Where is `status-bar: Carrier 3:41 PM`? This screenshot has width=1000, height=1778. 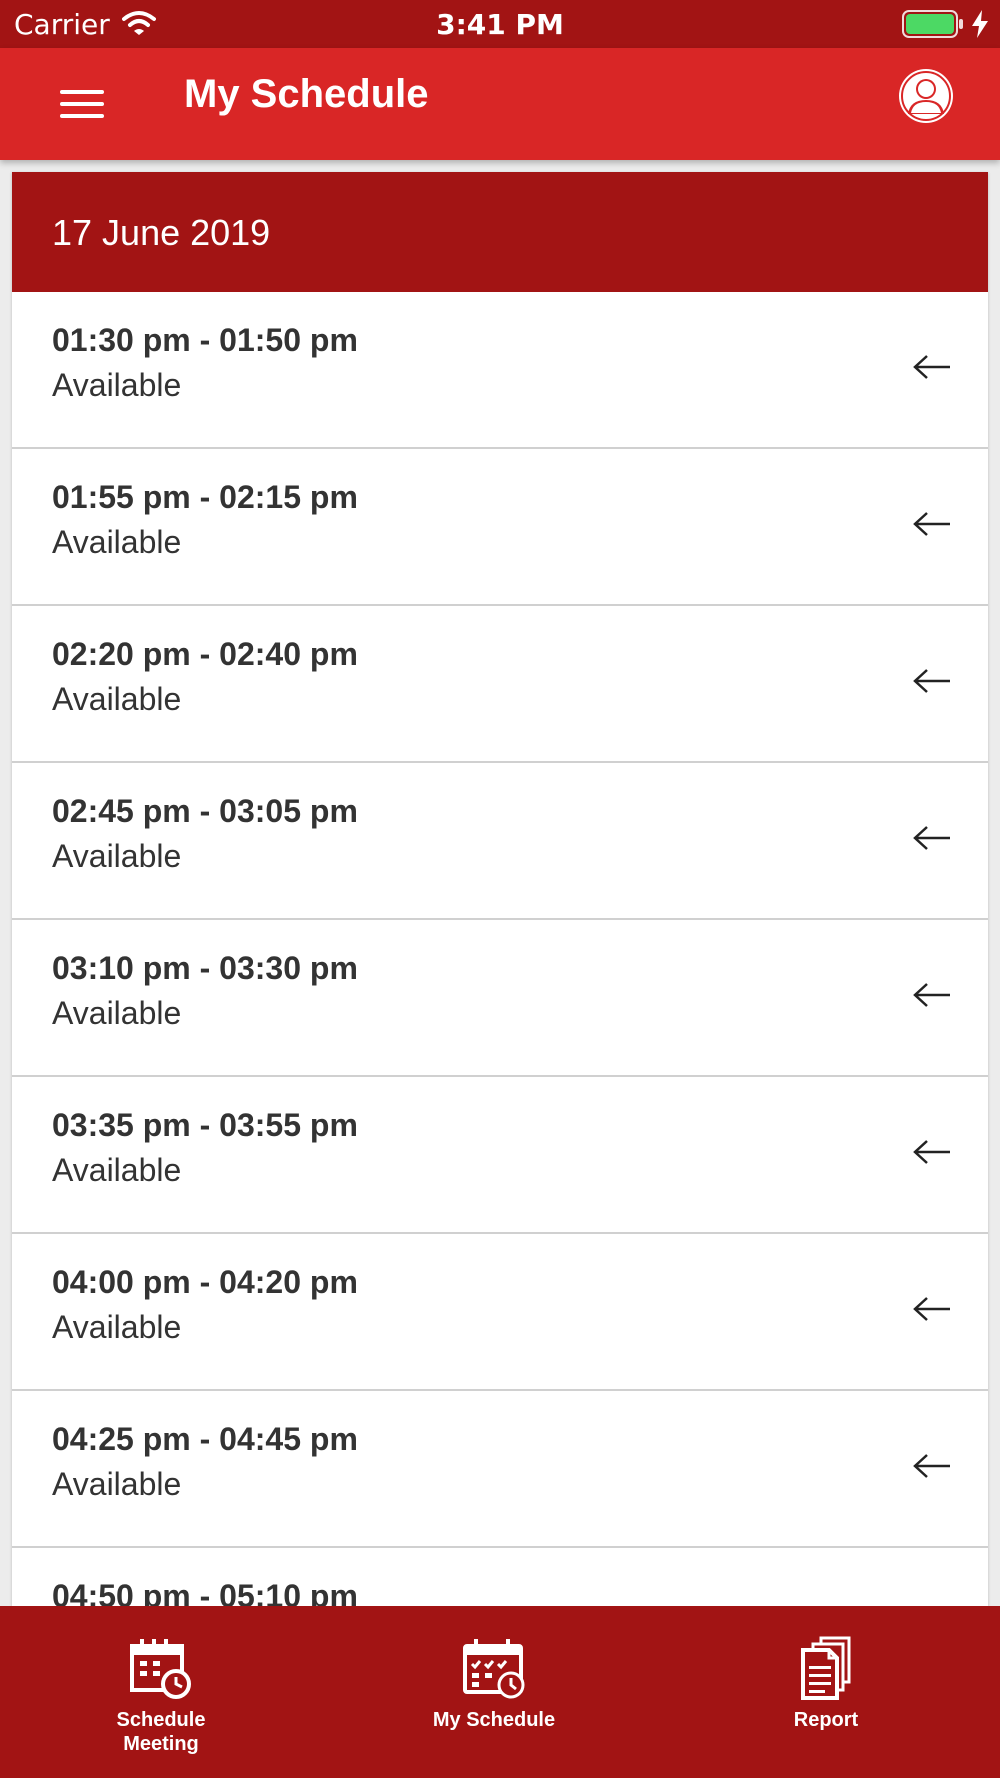 status-bar: Carrier 3:41 PM is located at coordinates (500, 24).